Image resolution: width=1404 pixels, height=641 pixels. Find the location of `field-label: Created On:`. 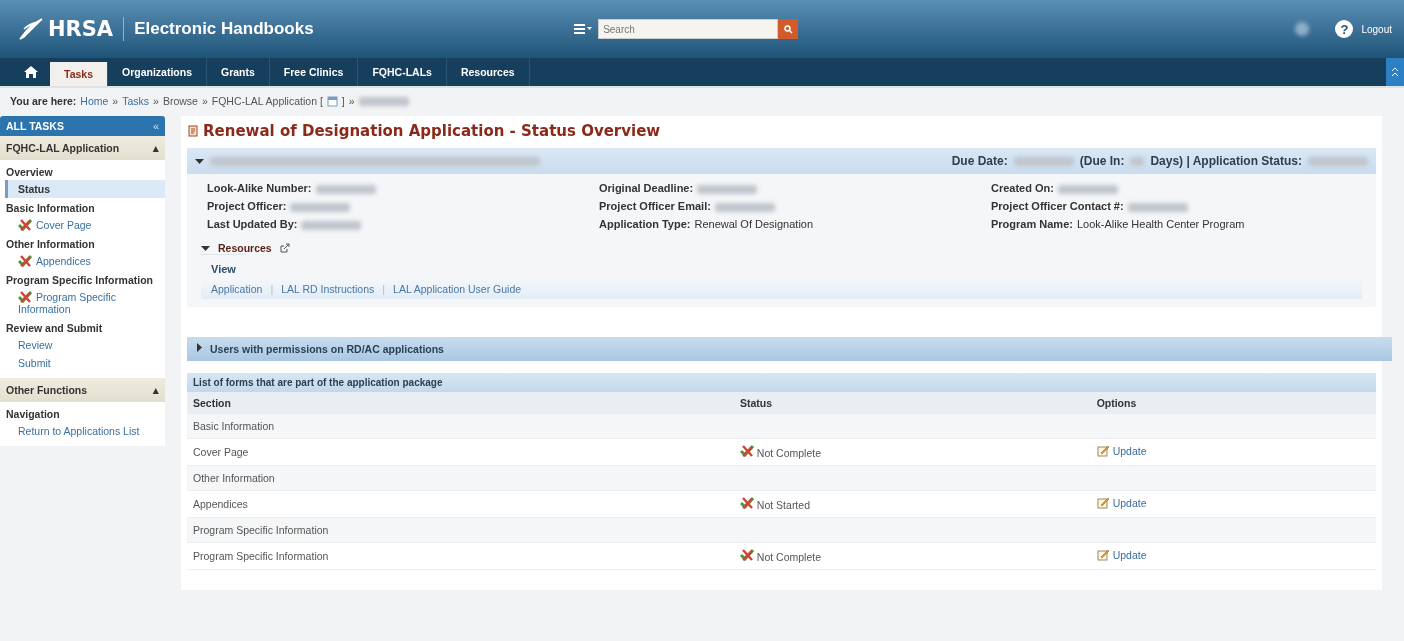

field-label: Created On: is located at coordinates (1022, 188).